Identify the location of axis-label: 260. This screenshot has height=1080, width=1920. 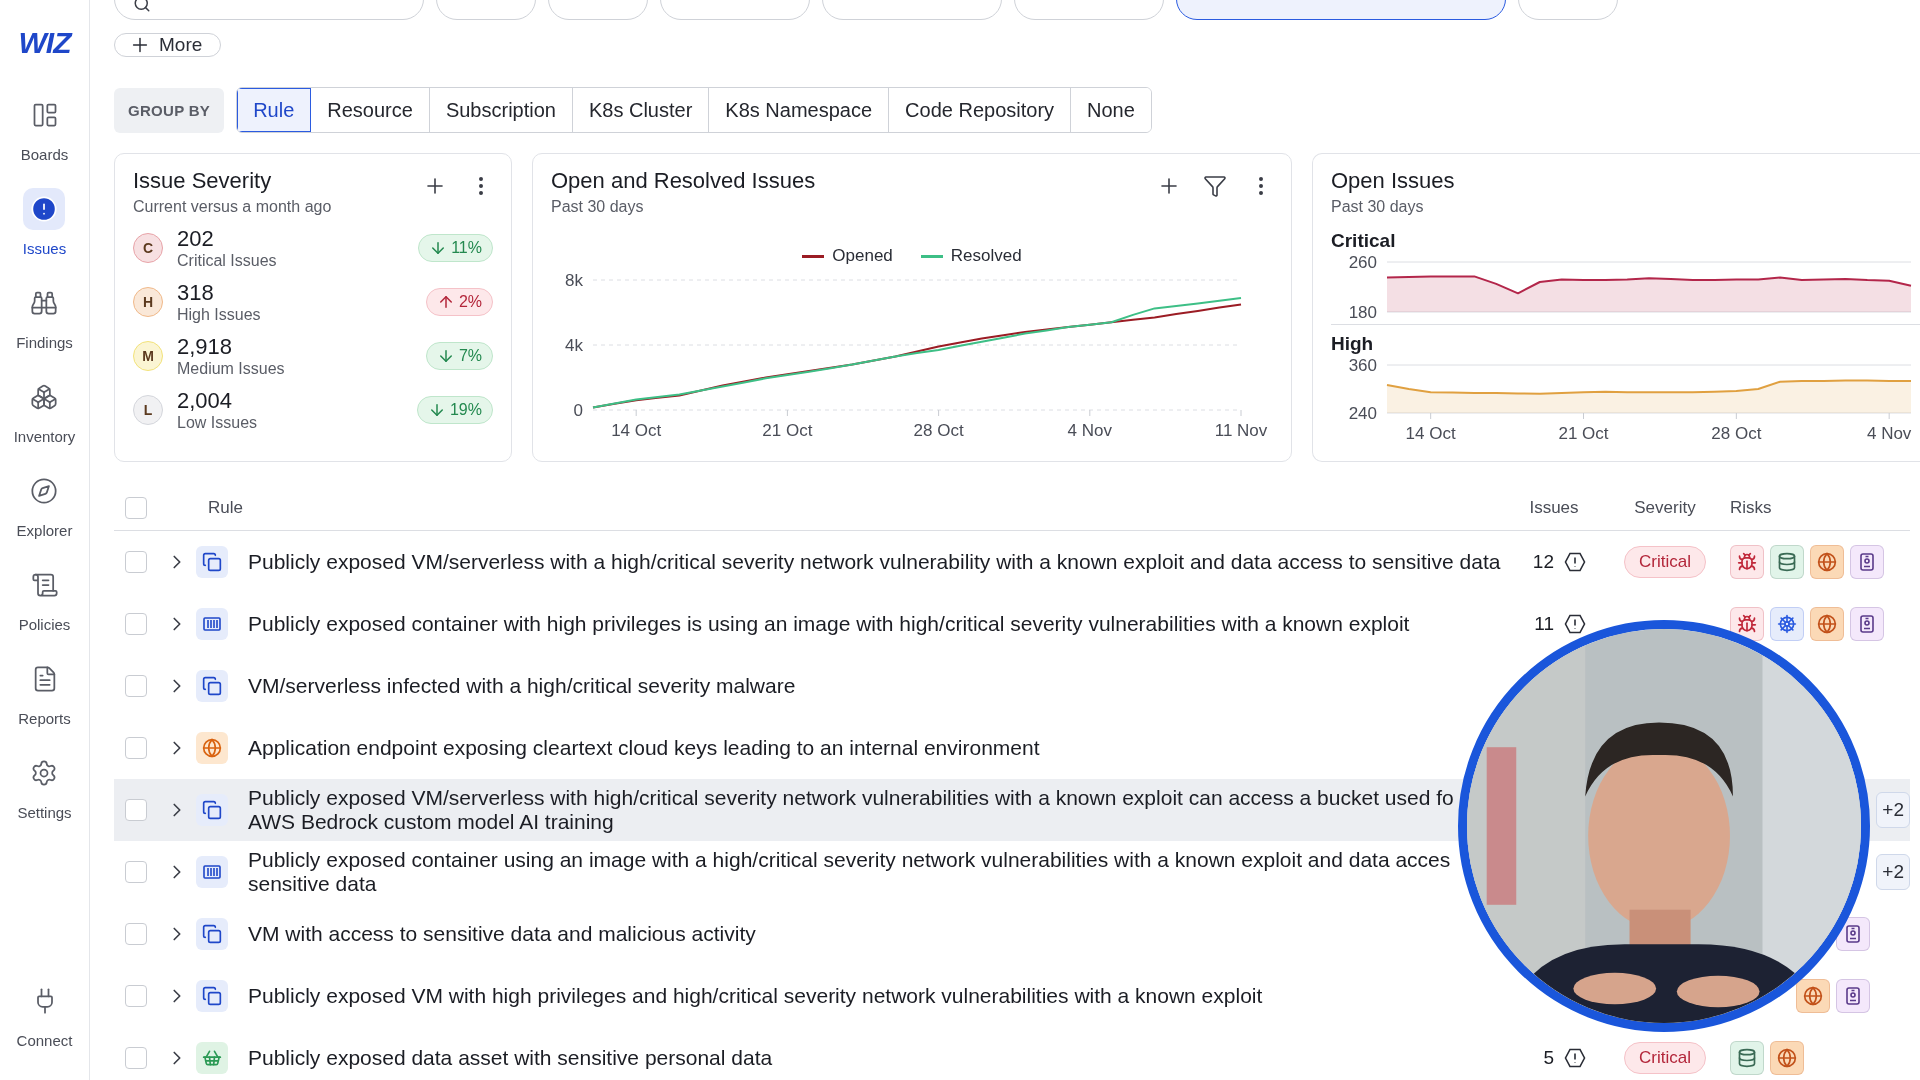
(1362, 262).